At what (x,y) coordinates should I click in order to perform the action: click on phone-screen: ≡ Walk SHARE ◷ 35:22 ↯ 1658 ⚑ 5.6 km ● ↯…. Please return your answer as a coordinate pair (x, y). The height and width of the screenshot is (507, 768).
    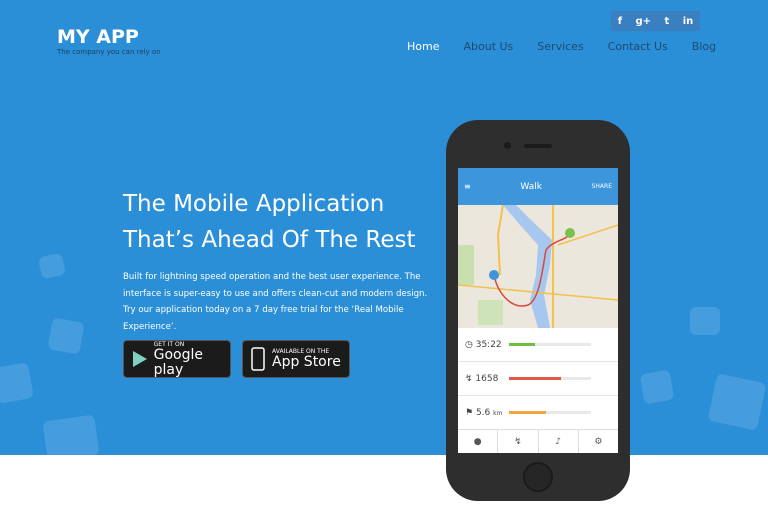
    Looking at the image, I should click on (538, 310).